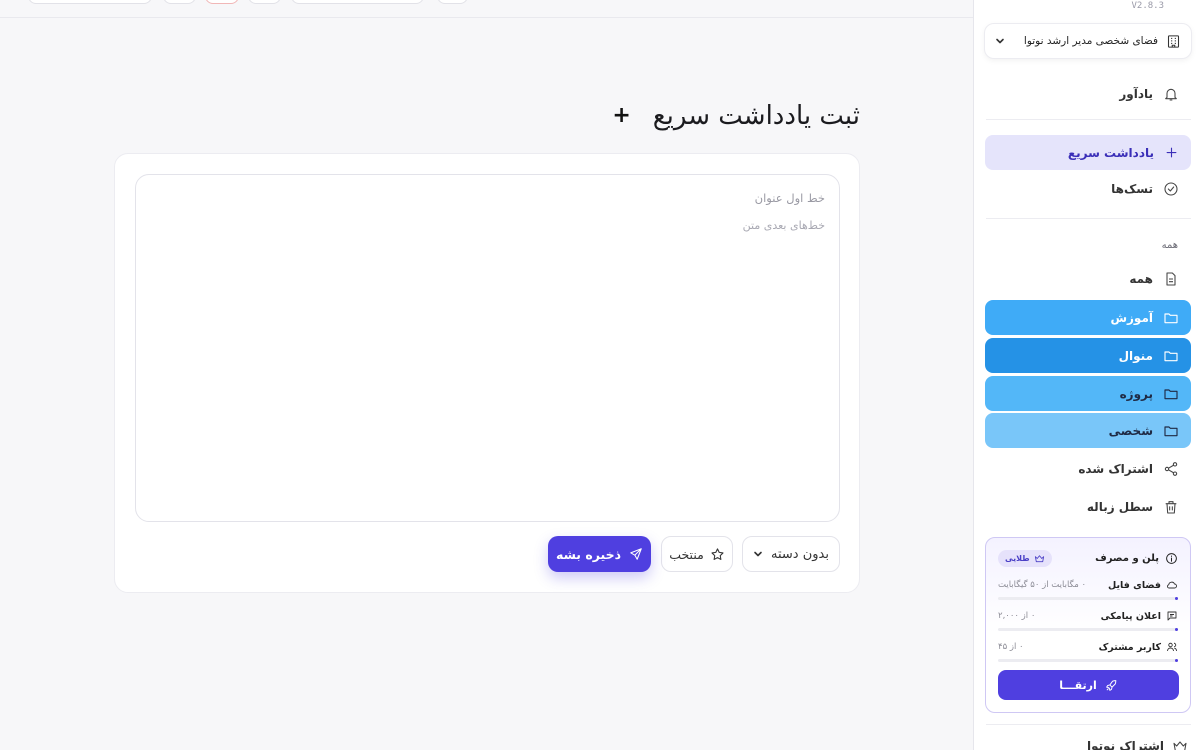 The image size is (1200, 750). Describe the element at coordinates (636, 554) in the screenshot. I see `send-icon` at that location.